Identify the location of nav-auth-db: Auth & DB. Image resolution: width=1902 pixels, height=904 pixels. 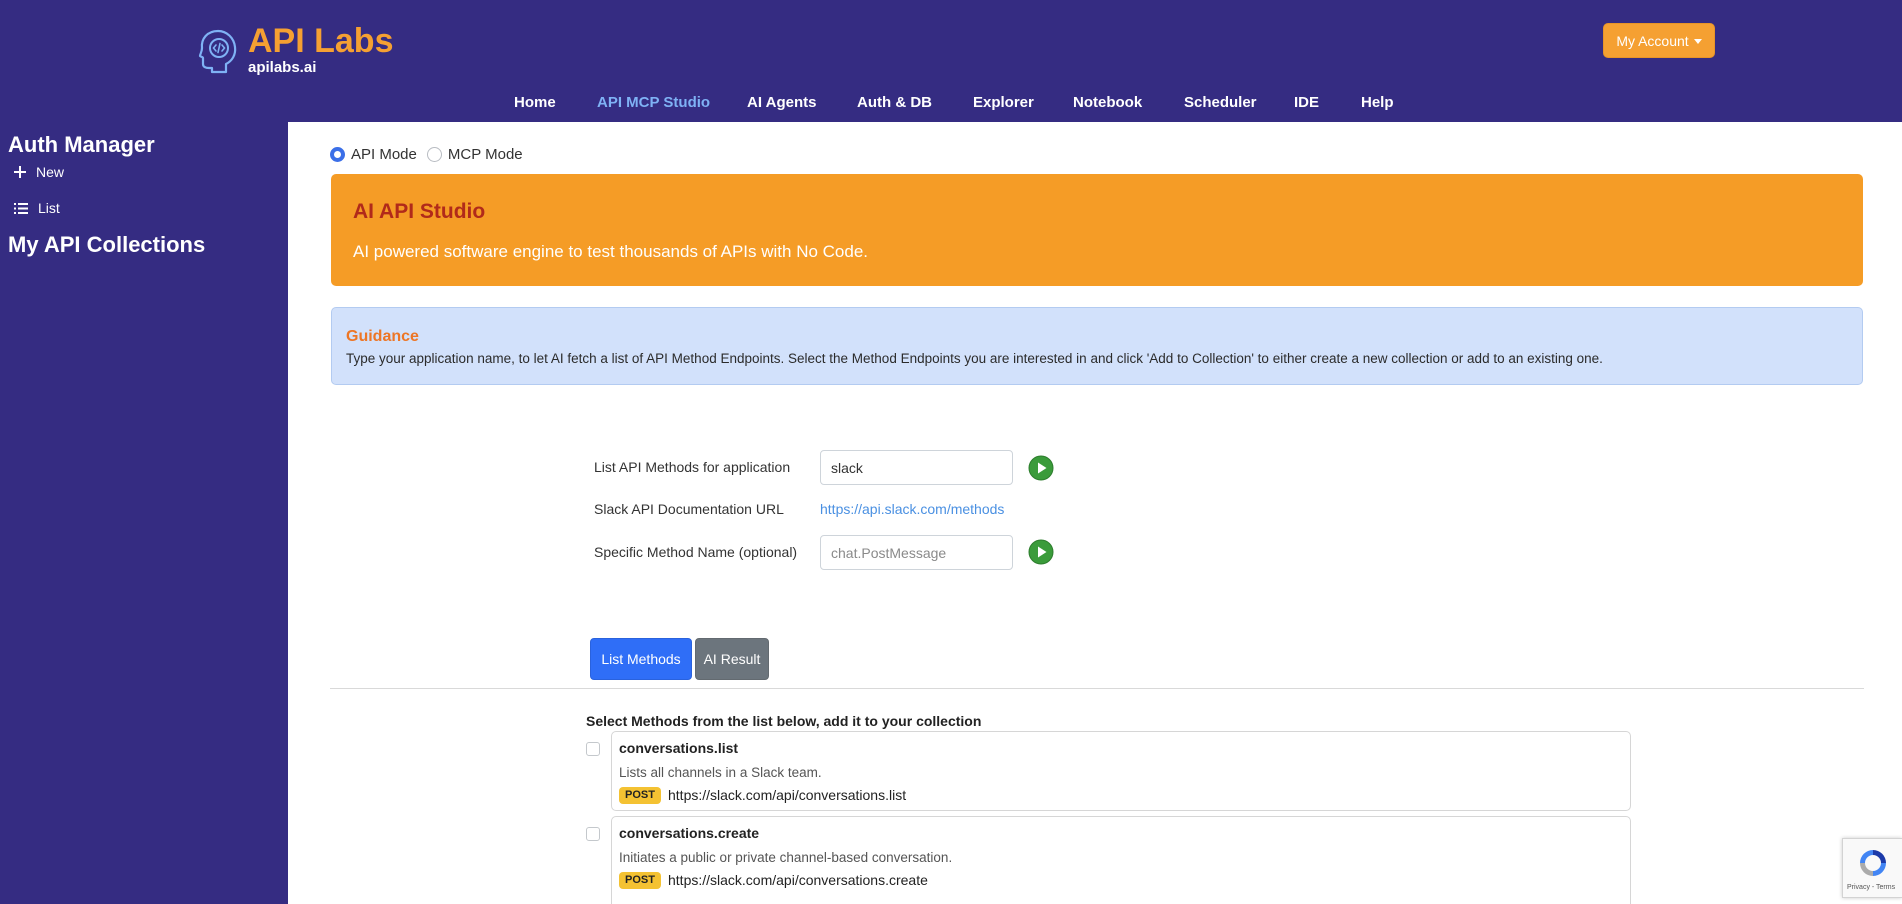
(894, 102).